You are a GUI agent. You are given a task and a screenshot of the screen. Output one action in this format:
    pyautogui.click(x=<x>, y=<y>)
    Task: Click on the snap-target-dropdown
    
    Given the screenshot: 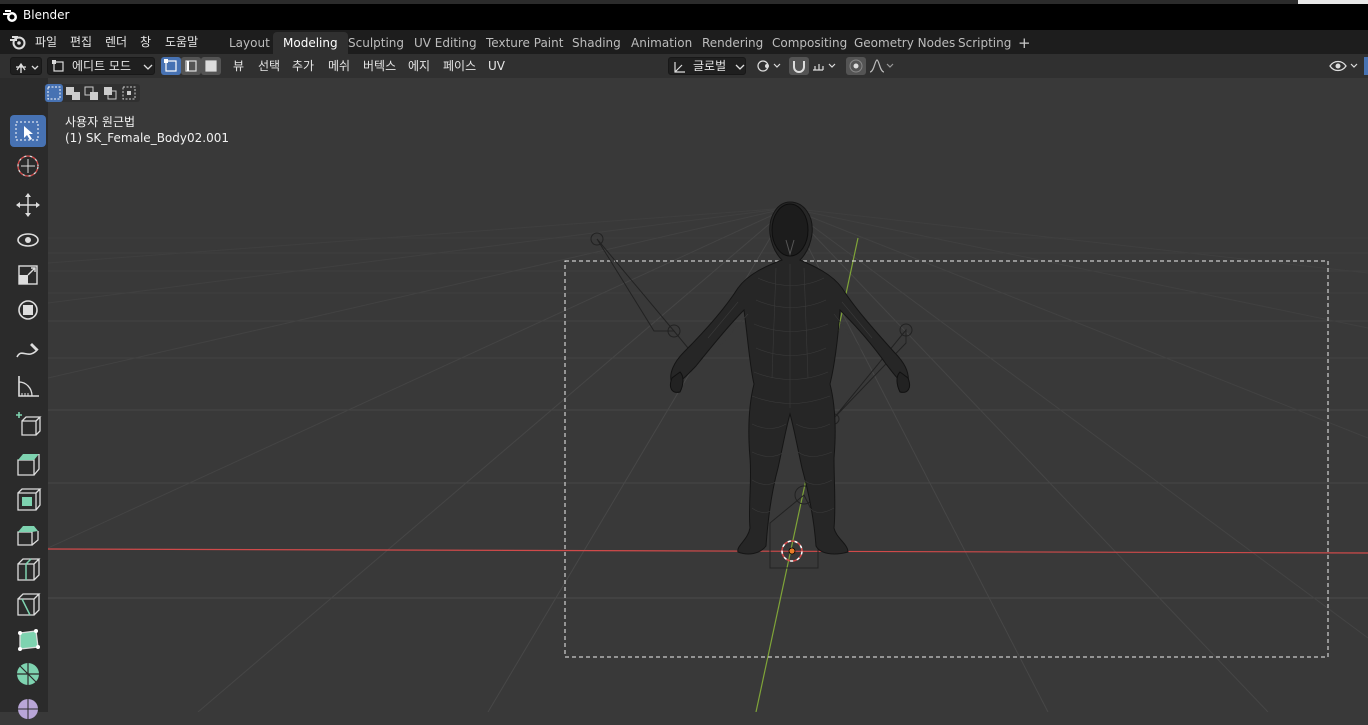 What is the action you would take?
    pyautogui.click(x=825, y=66)
    